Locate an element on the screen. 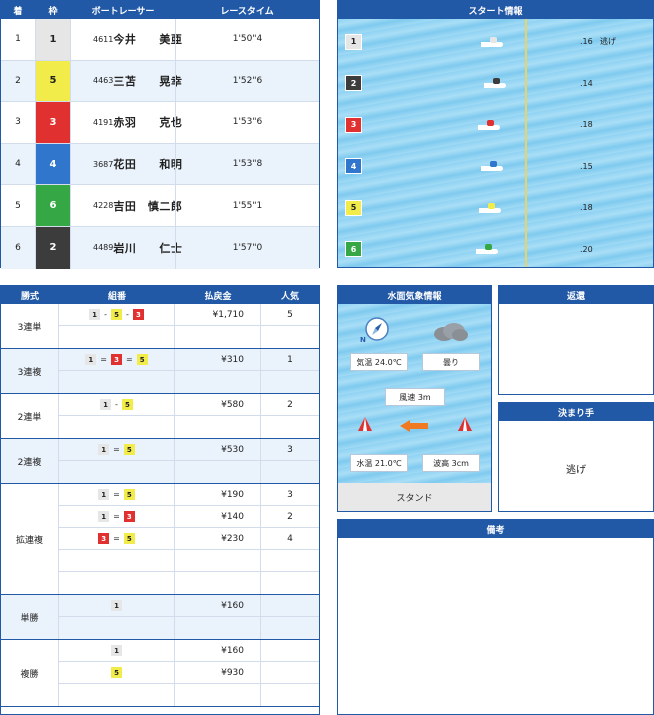 This screenshot has height=715, width=654. payout-header: 勝式 組番 払戻金 人気 is located at coordinates (160, 295).